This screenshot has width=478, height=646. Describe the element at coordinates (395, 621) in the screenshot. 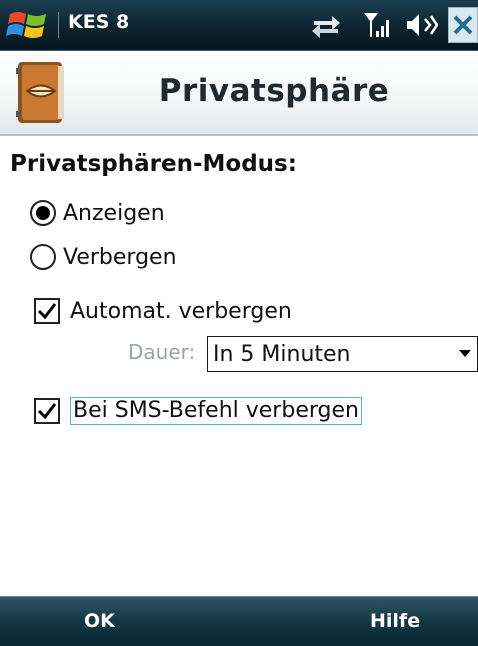

I see `help-button: Hilfe` at that location.